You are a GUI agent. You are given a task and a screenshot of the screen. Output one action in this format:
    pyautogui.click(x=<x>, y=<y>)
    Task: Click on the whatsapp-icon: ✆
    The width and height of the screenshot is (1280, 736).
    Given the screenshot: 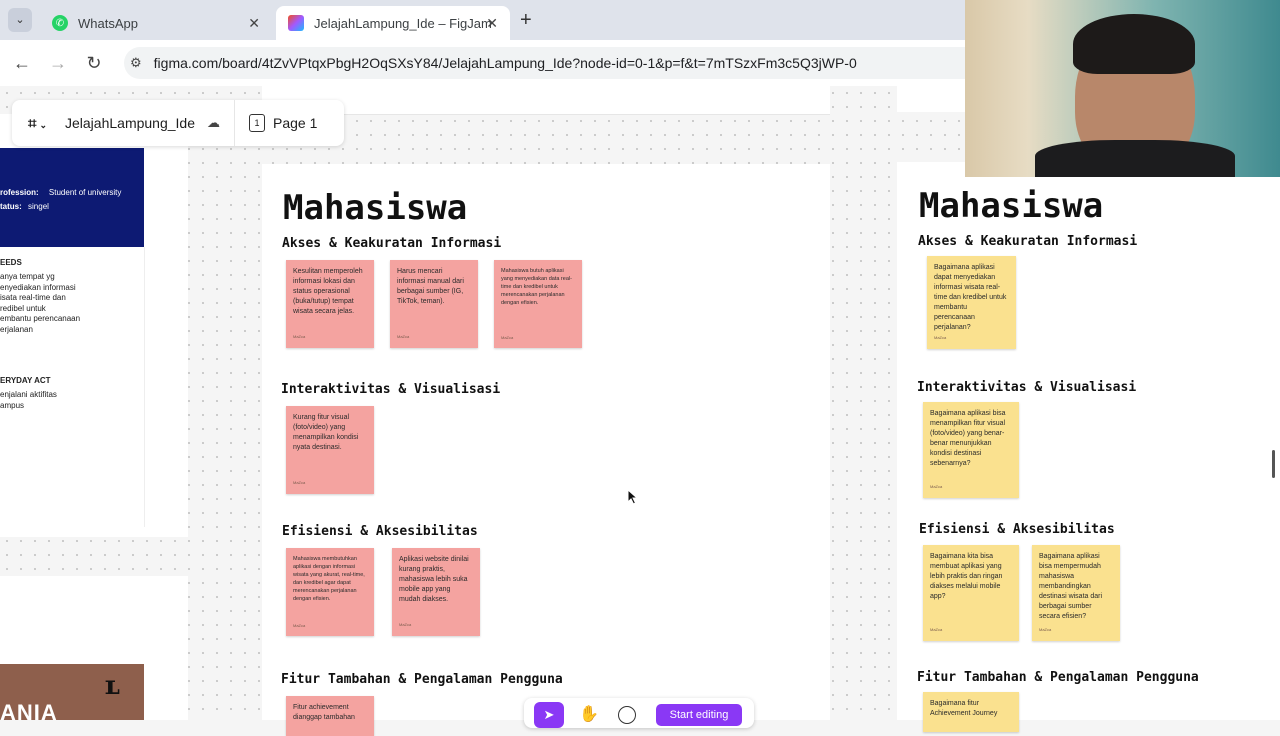 What is the action you would take?
    pyautogui.click(x=60, y=23)
    